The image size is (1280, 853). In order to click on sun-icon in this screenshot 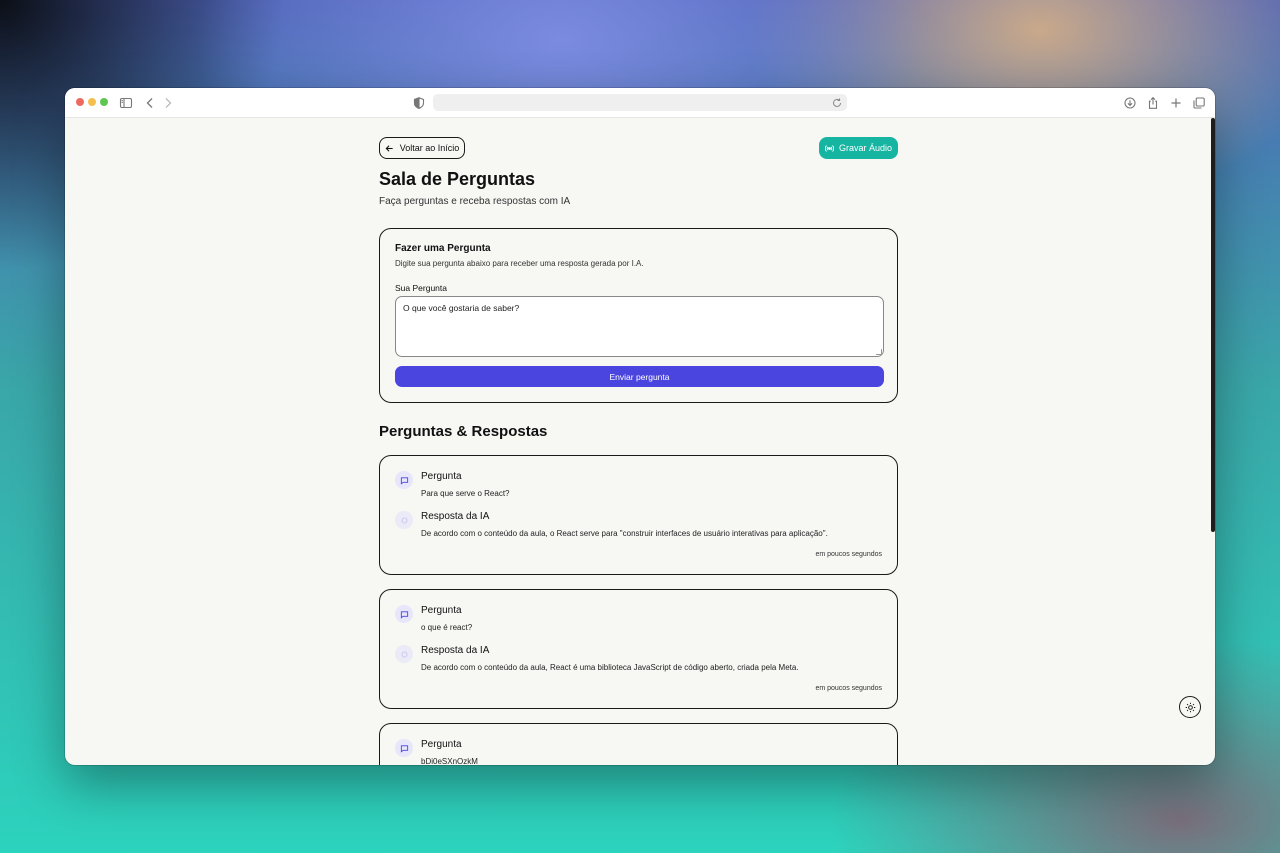, I will do `click(1190, 707)`.